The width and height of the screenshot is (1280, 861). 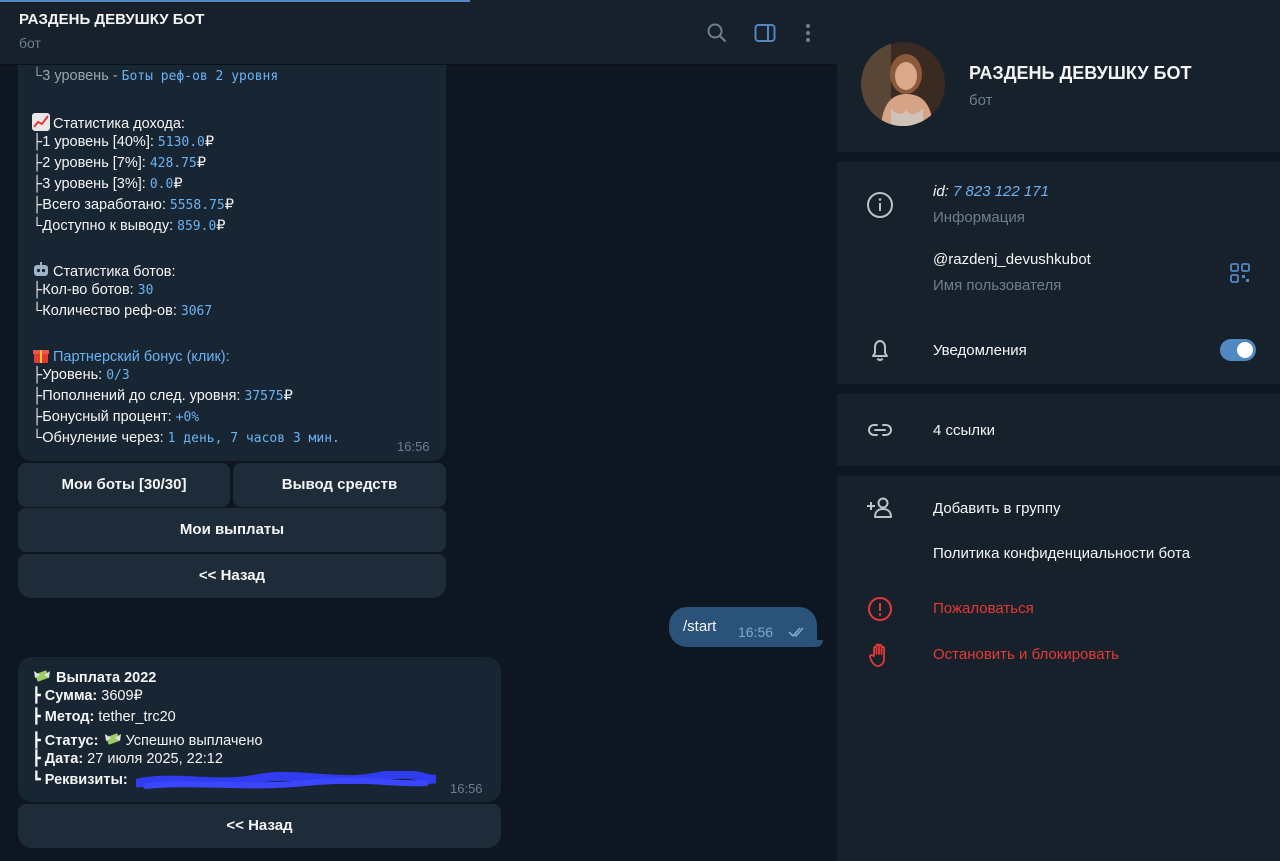 What do you see at coordinates (339, 485) in the screenshot?
I see `withdraw-button: Вывод средств` at bounding box center [339, 485].